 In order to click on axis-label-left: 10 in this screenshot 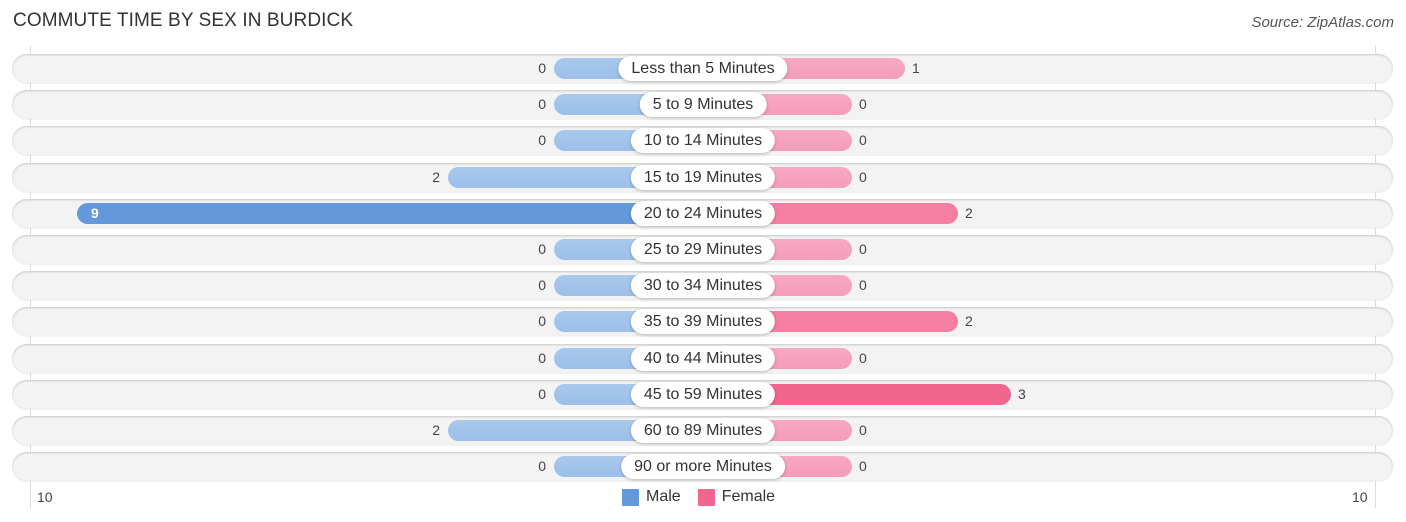, I will do `click(45, 497)`.